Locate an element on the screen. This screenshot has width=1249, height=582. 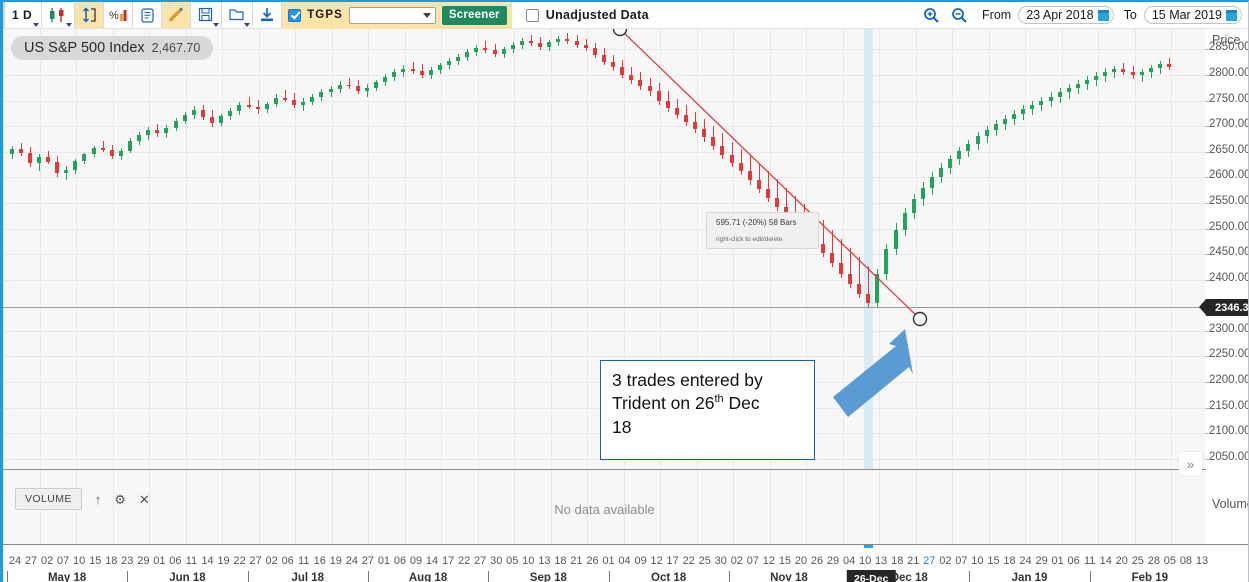
zoom-in-button is located at coordinates (931, 15).